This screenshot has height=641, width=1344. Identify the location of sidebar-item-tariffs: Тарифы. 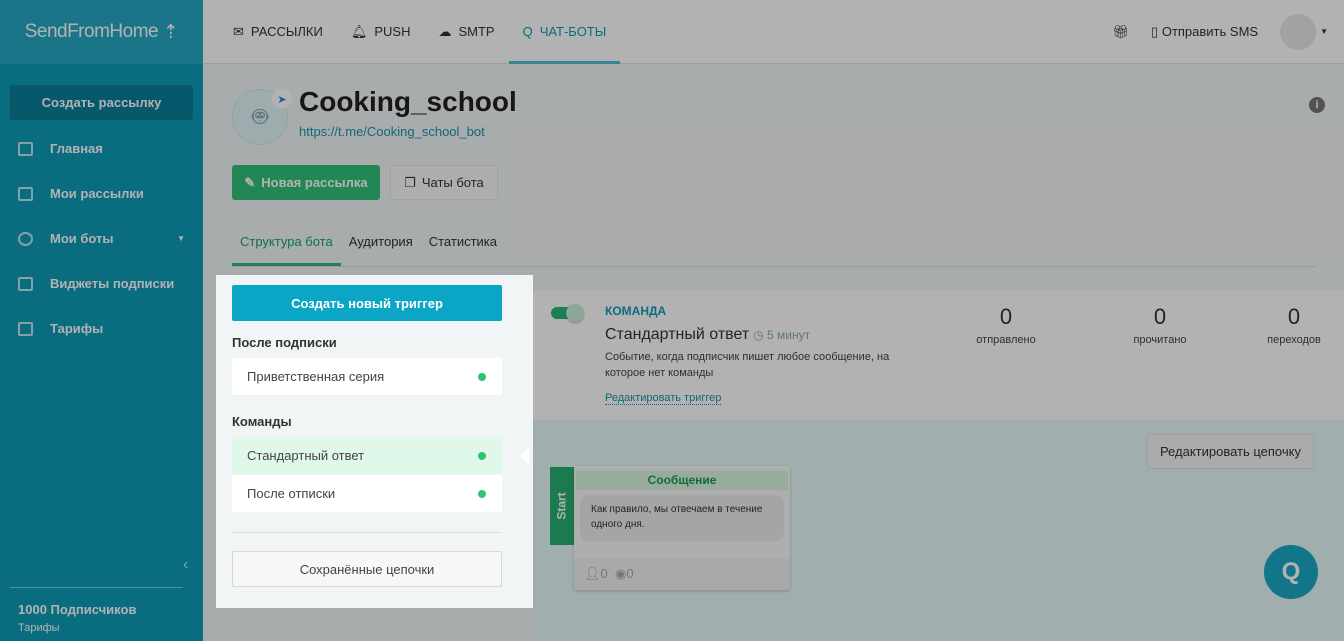
(101, 328).